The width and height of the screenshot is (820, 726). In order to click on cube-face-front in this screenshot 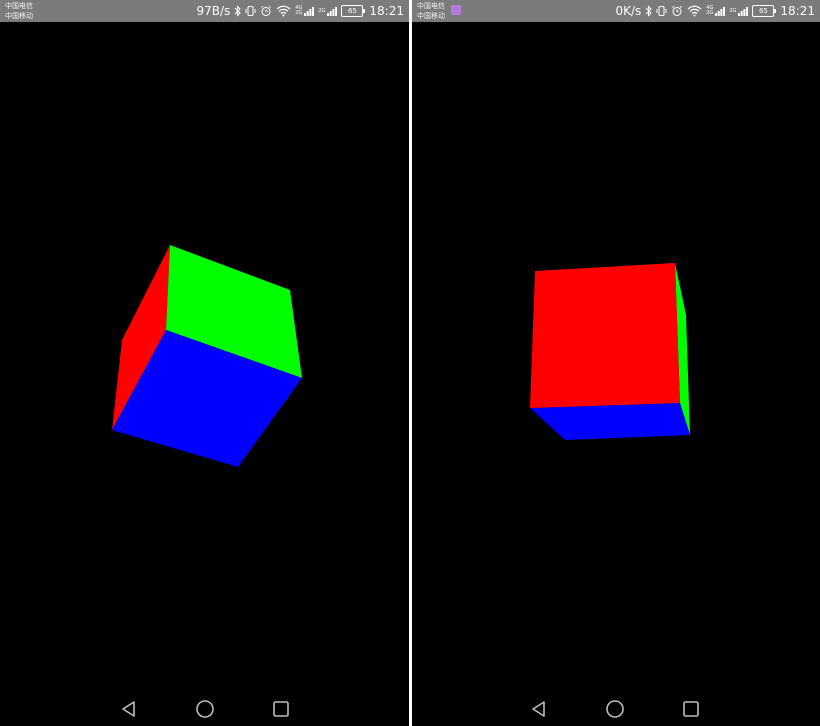, I will do `click(605, 335)`.